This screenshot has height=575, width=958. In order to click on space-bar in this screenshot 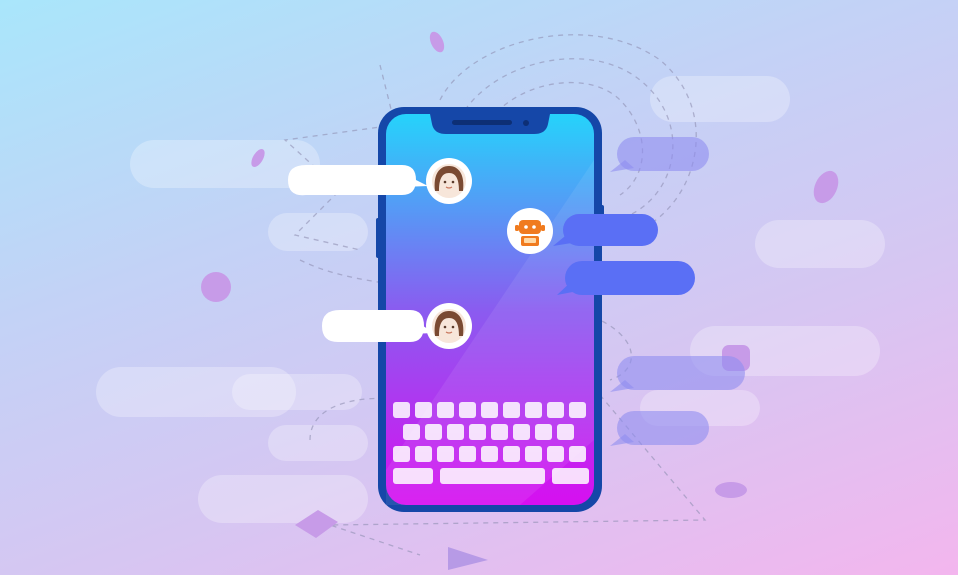, I will do `click(492, 476)`.